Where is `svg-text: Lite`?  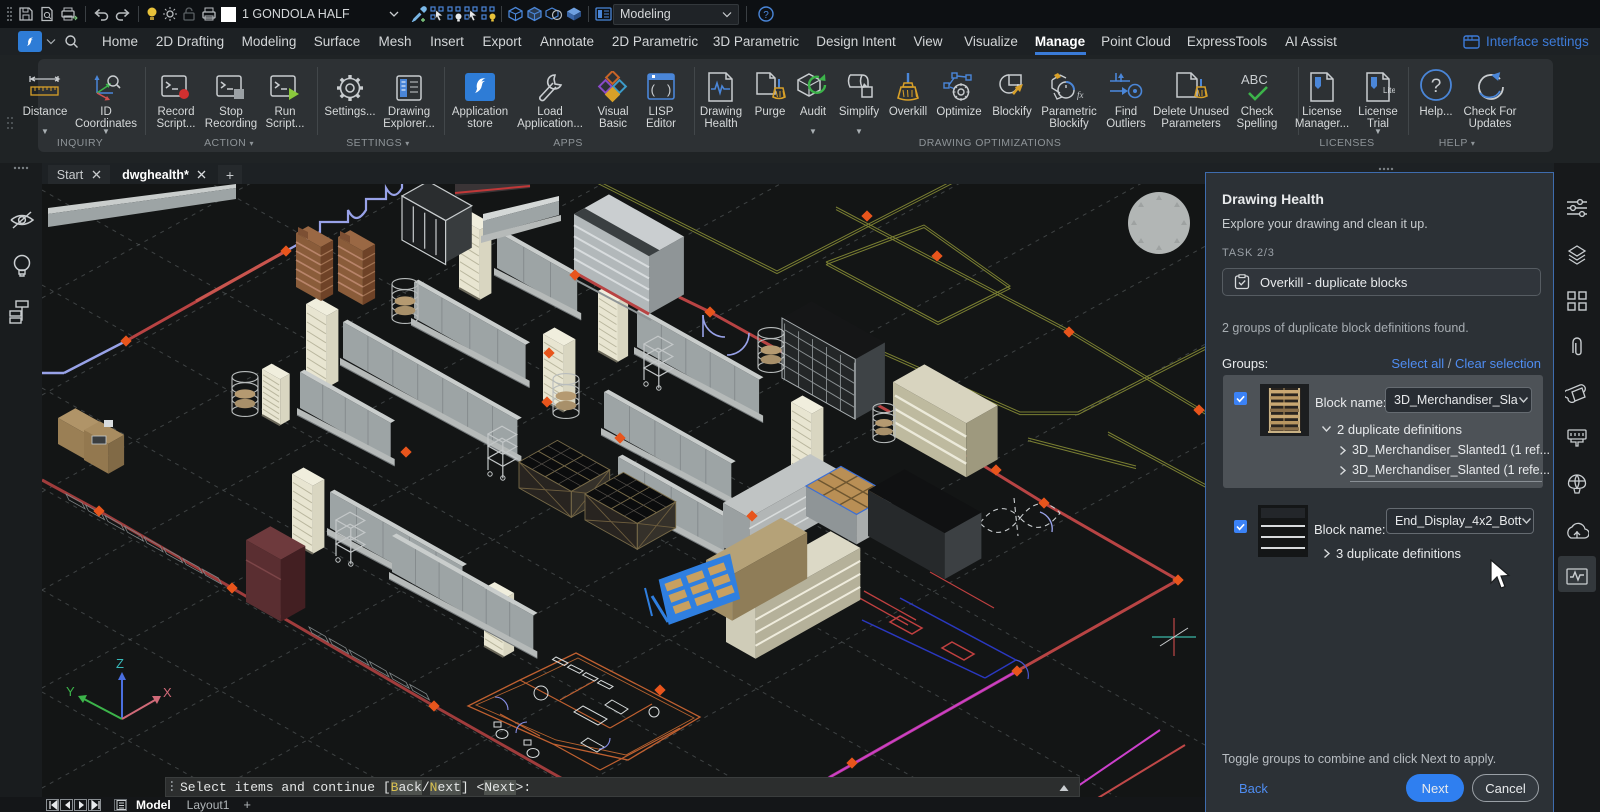
svg-text: Lite is located at coordinates (1389, 90).